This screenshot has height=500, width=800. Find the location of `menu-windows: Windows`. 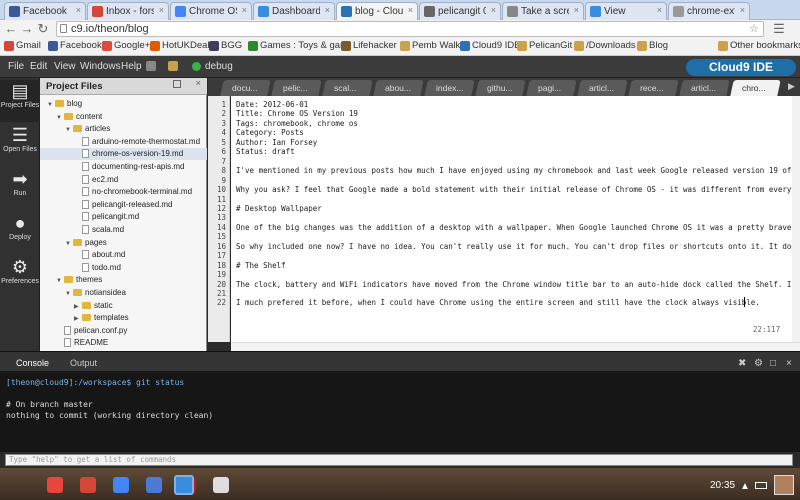

menu-windows: Windows is located at coordinates (100, 66).